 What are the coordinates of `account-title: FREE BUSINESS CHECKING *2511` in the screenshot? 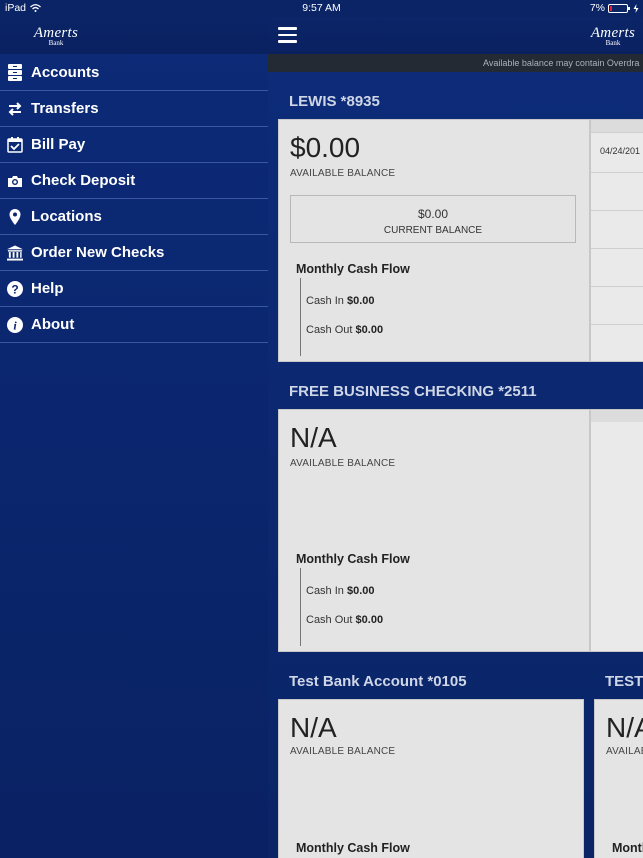 It's located at (413, 391).